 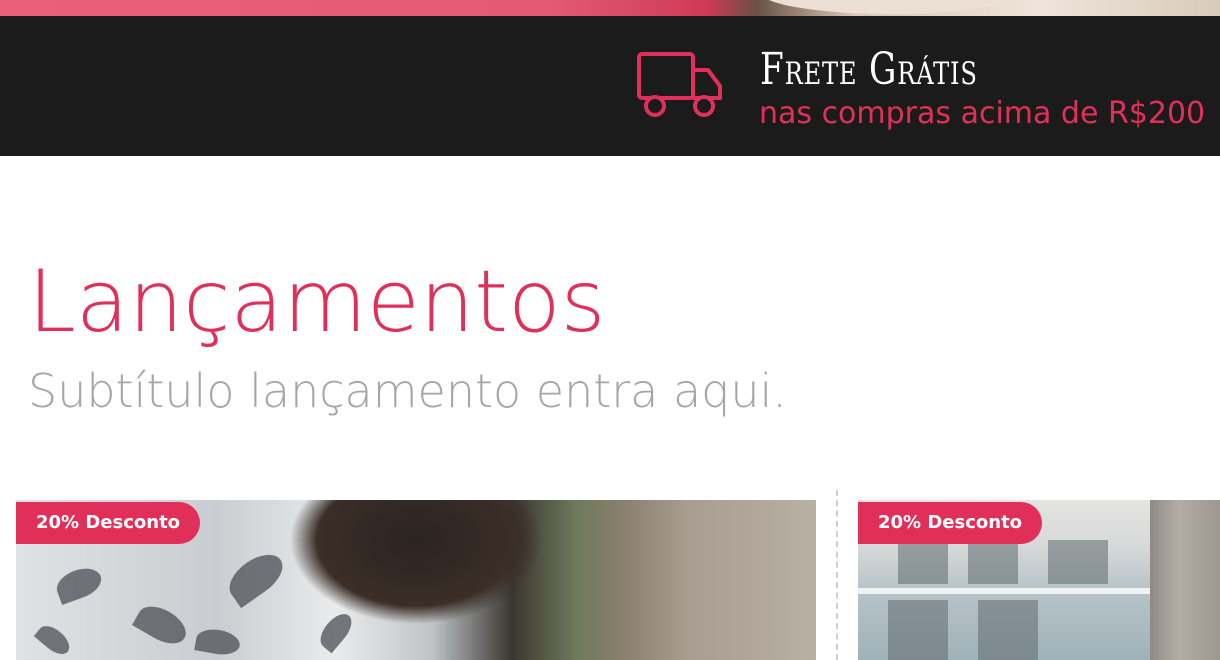 I want to click on hero-banner-strip, so click(x=610, y=8).